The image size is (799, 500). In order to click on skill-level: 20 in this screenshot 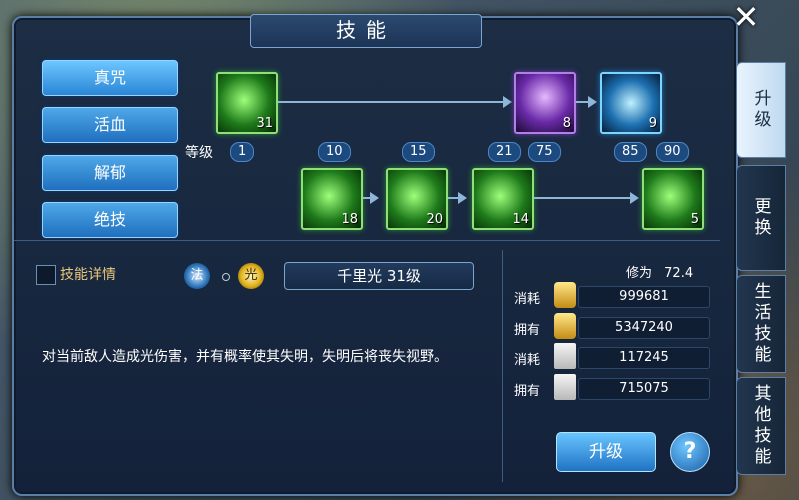, I will do `click(434, 219)`.